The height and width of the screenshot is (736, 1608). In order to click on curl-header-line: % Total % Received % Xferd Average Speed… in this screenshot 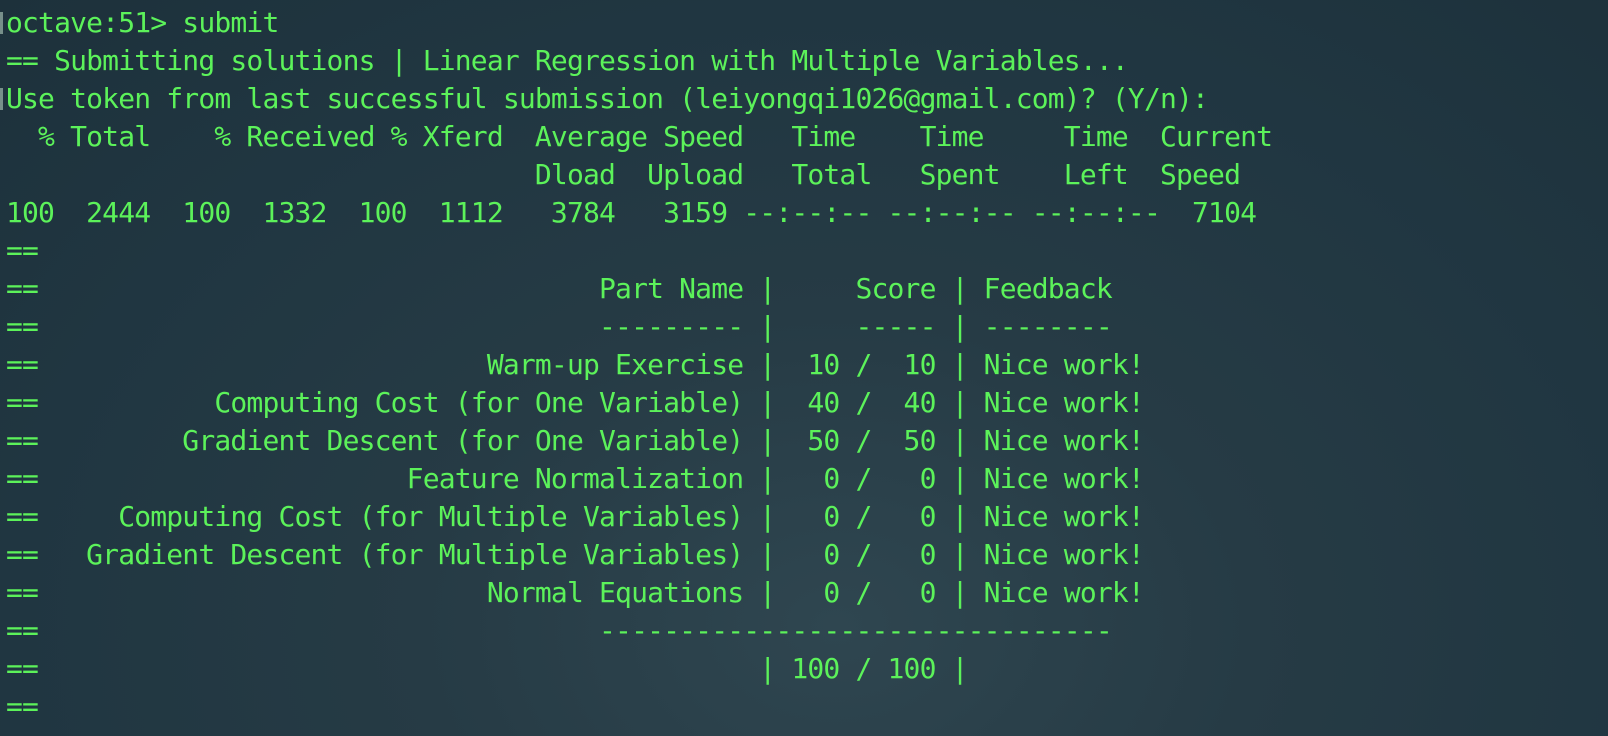, I will do `click(639, 136)`.